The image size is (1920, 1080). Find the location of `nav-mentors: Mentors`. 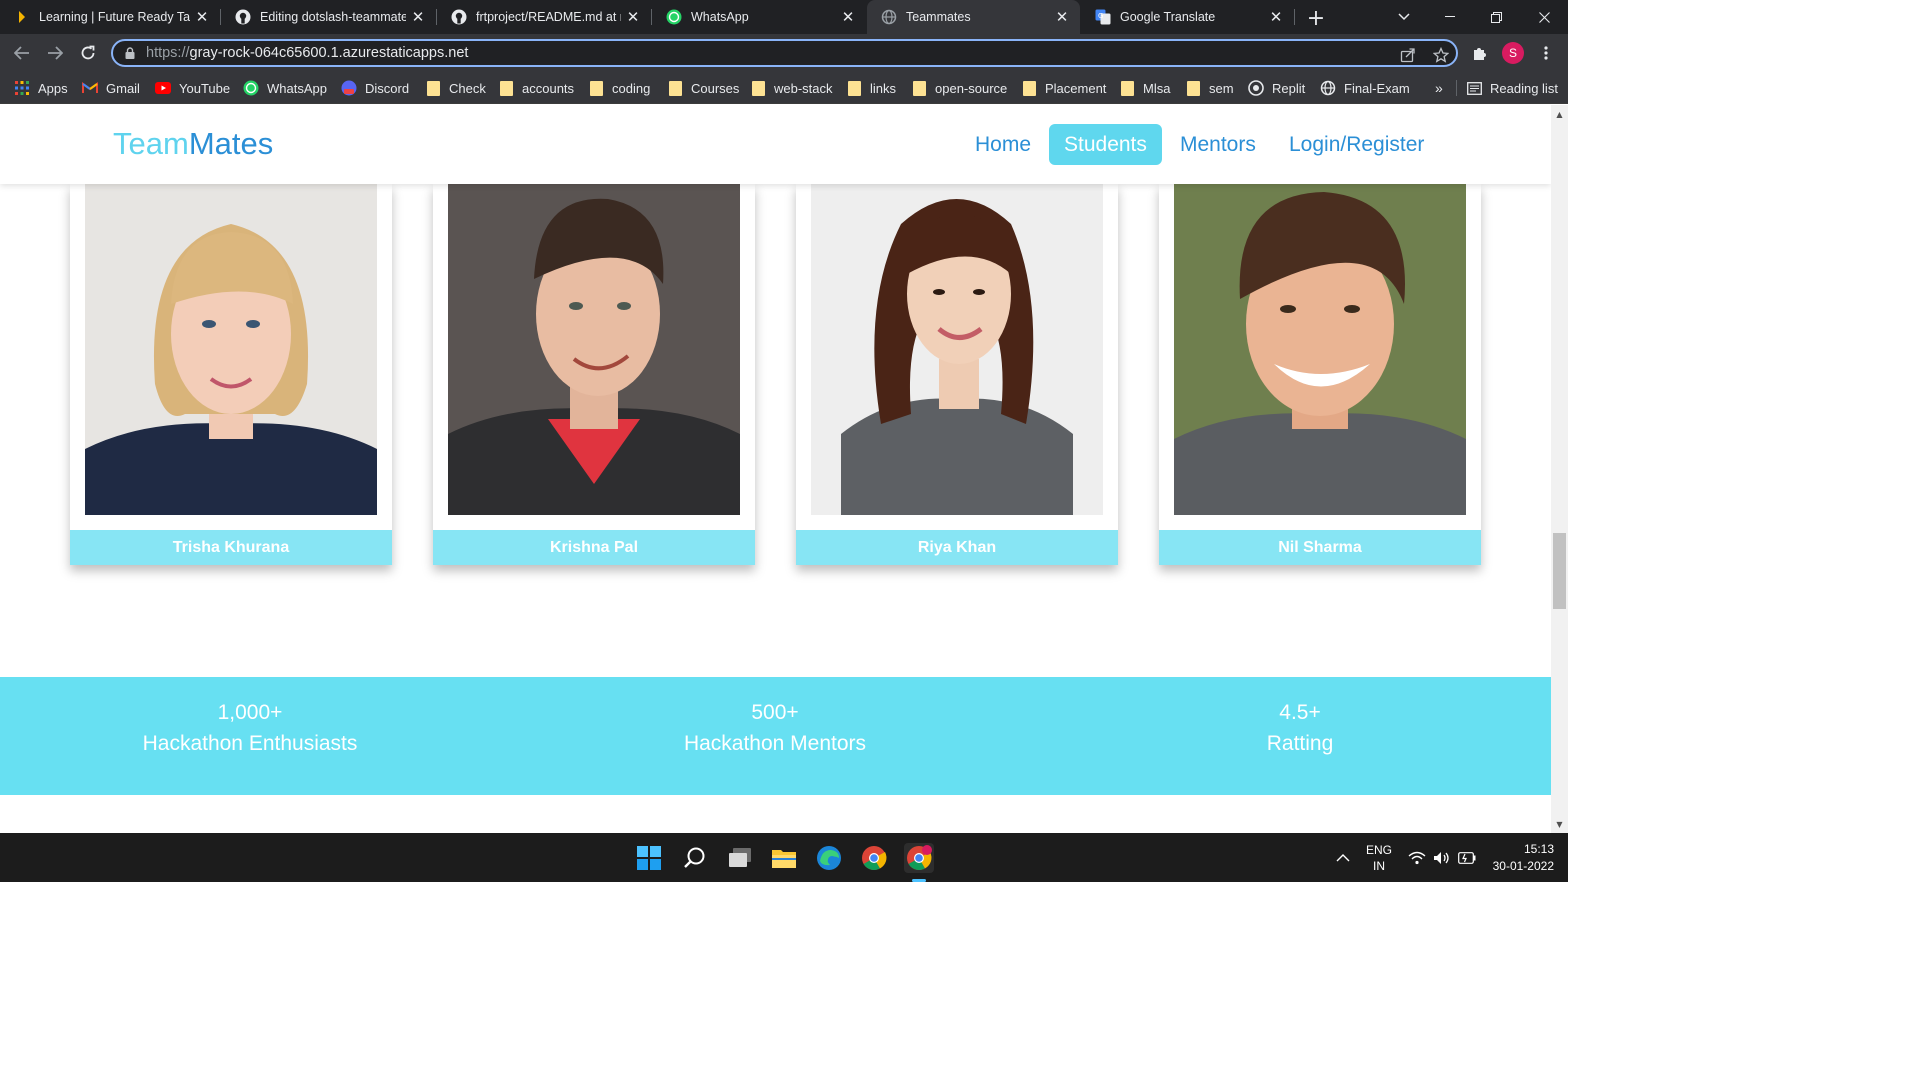

nav-mentors: Mentors is located at coordinates (1218, 144).